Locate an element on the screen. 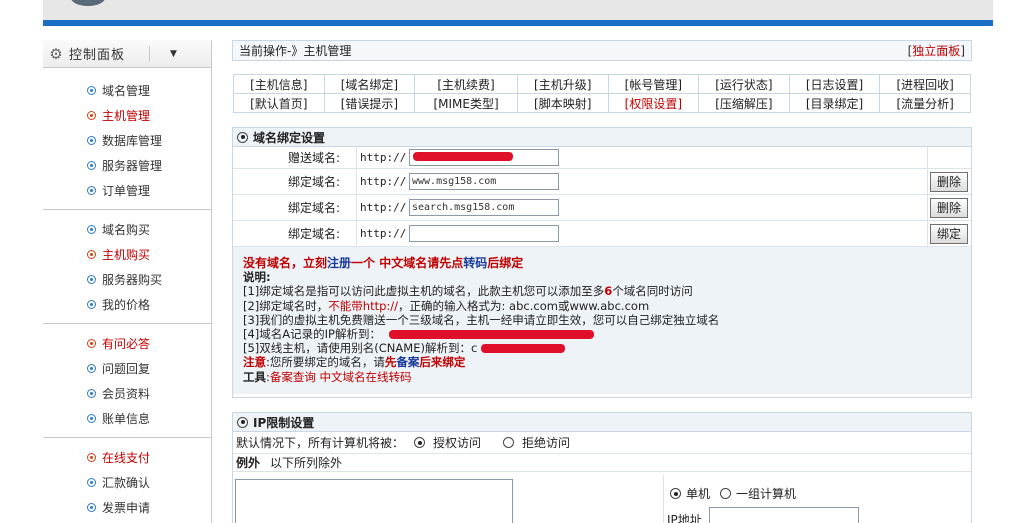 This screenshot has height=523, width=1019. deny-access-radio: 拒绝访问 is located at coordinates (536, 442).